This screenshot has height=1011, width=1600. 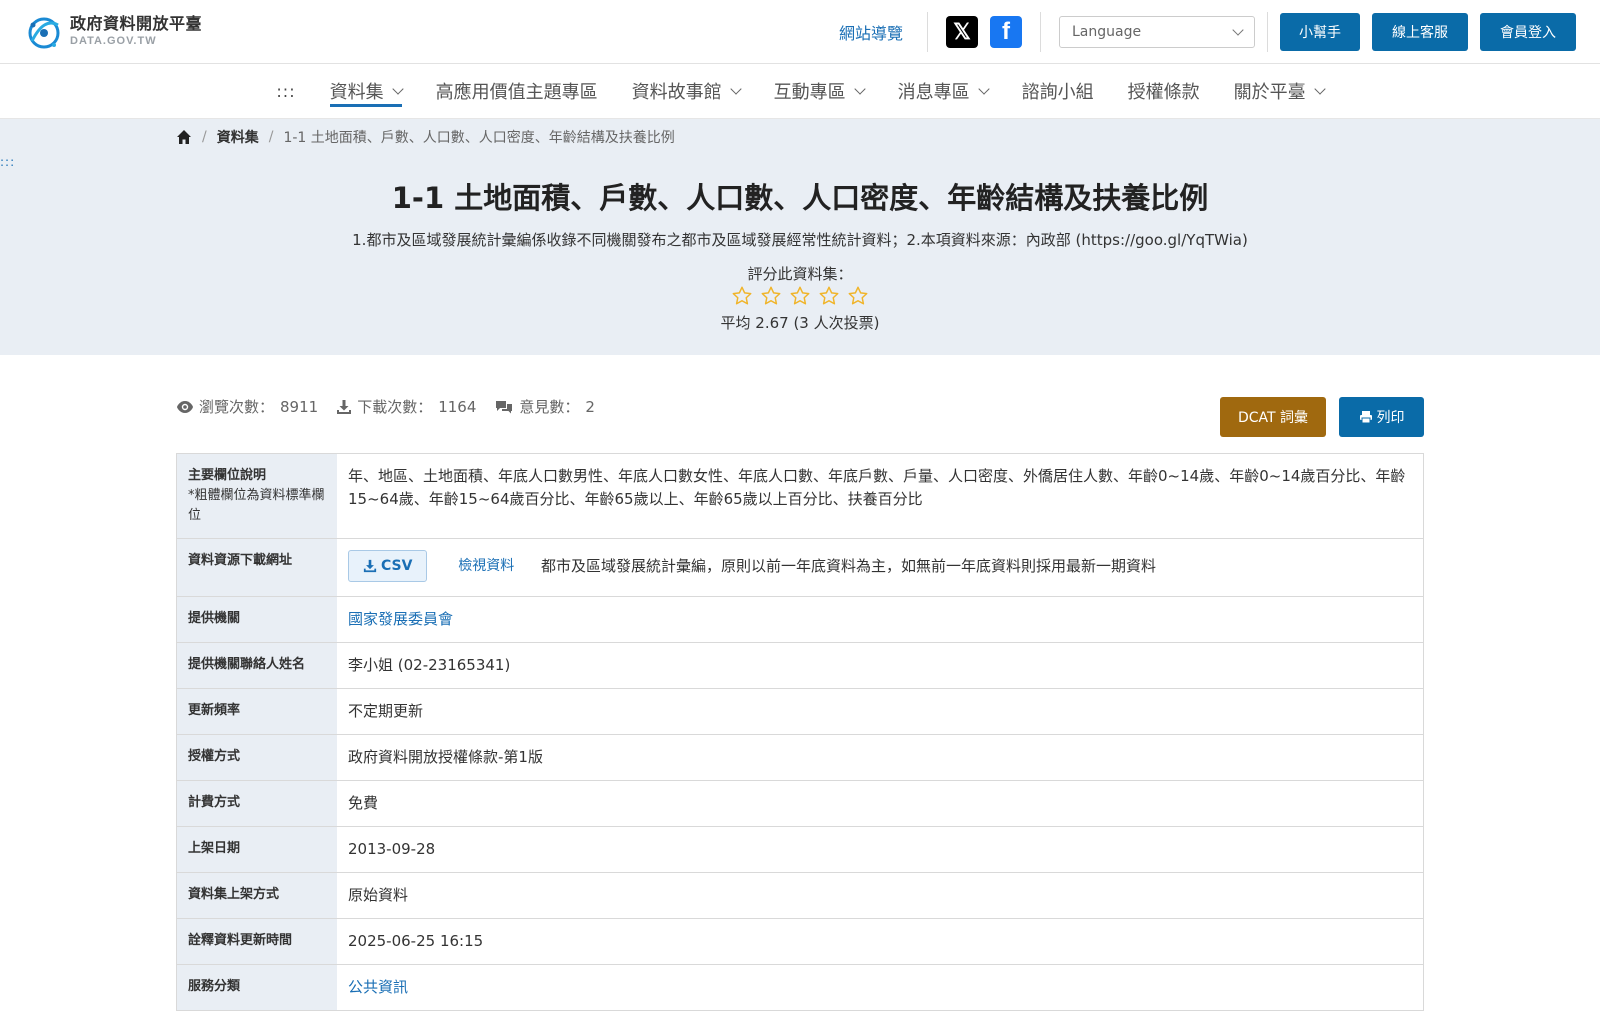 What do you see at coordinates (397, 565) in the screenshot?
I see `csv-label: CSV` at bounding box center [397, 565].